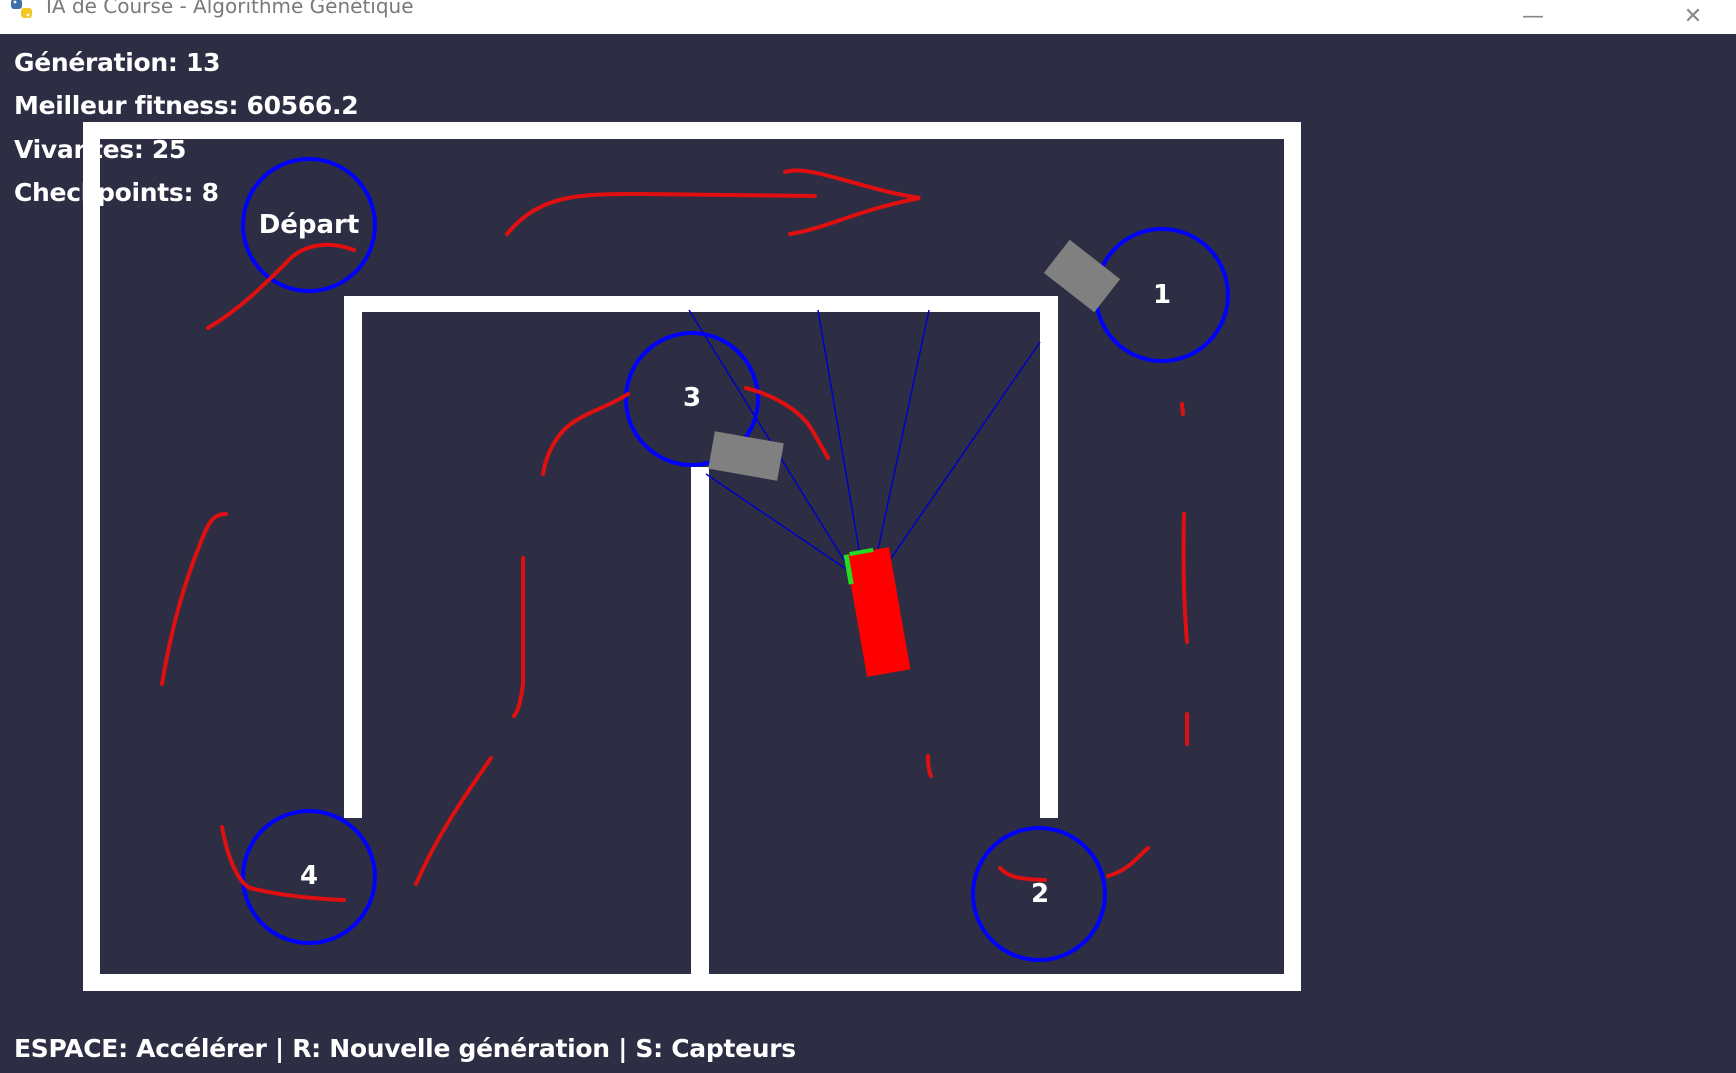 Image resolution: width=1736 pixels, height=1073 pixels. Describe the element at coordinates (868, 17) in the screenshot. I see `title-bar: IA de Course - Algorithme Génétique — ✕` at that location.